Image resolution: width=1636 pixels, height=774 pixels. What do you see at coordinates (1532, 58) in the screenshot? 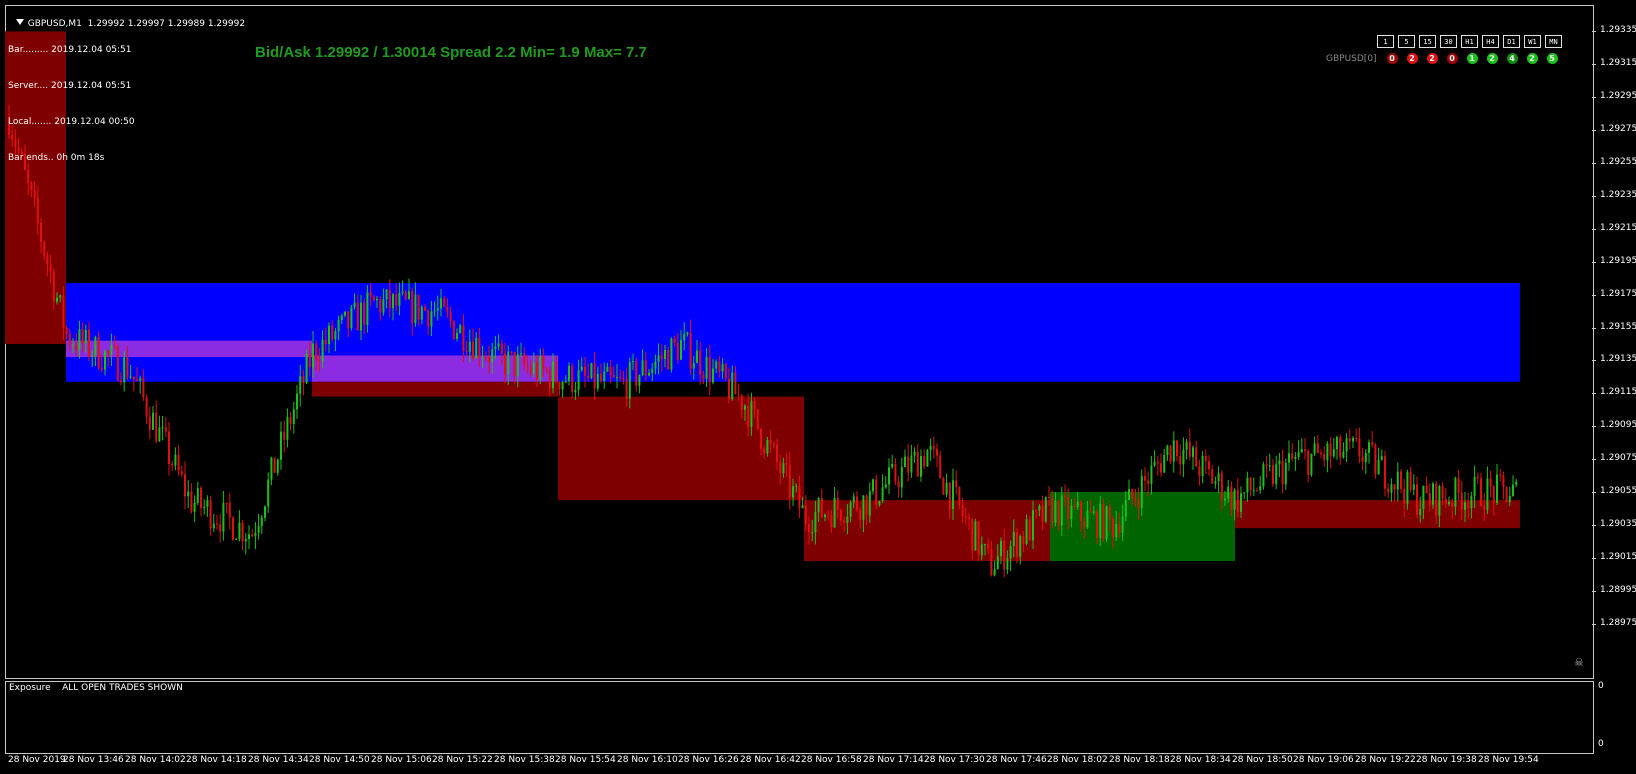
I see `strength-dot: 2` at bounding box center [1532, 58].